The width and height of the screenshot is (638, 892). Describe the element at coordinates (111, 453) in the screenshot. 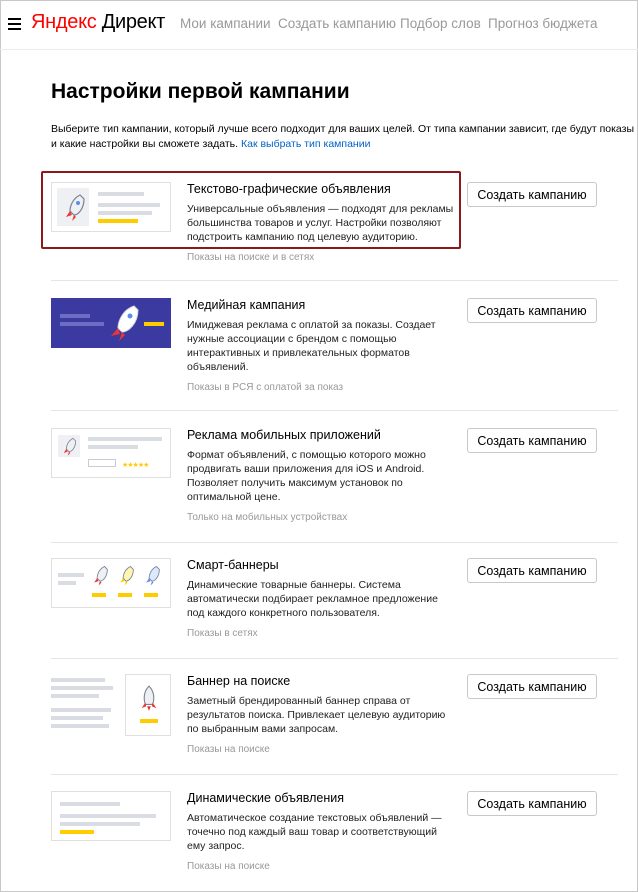

I see `mobile-apps-illustration: ★★★★★` at that location.